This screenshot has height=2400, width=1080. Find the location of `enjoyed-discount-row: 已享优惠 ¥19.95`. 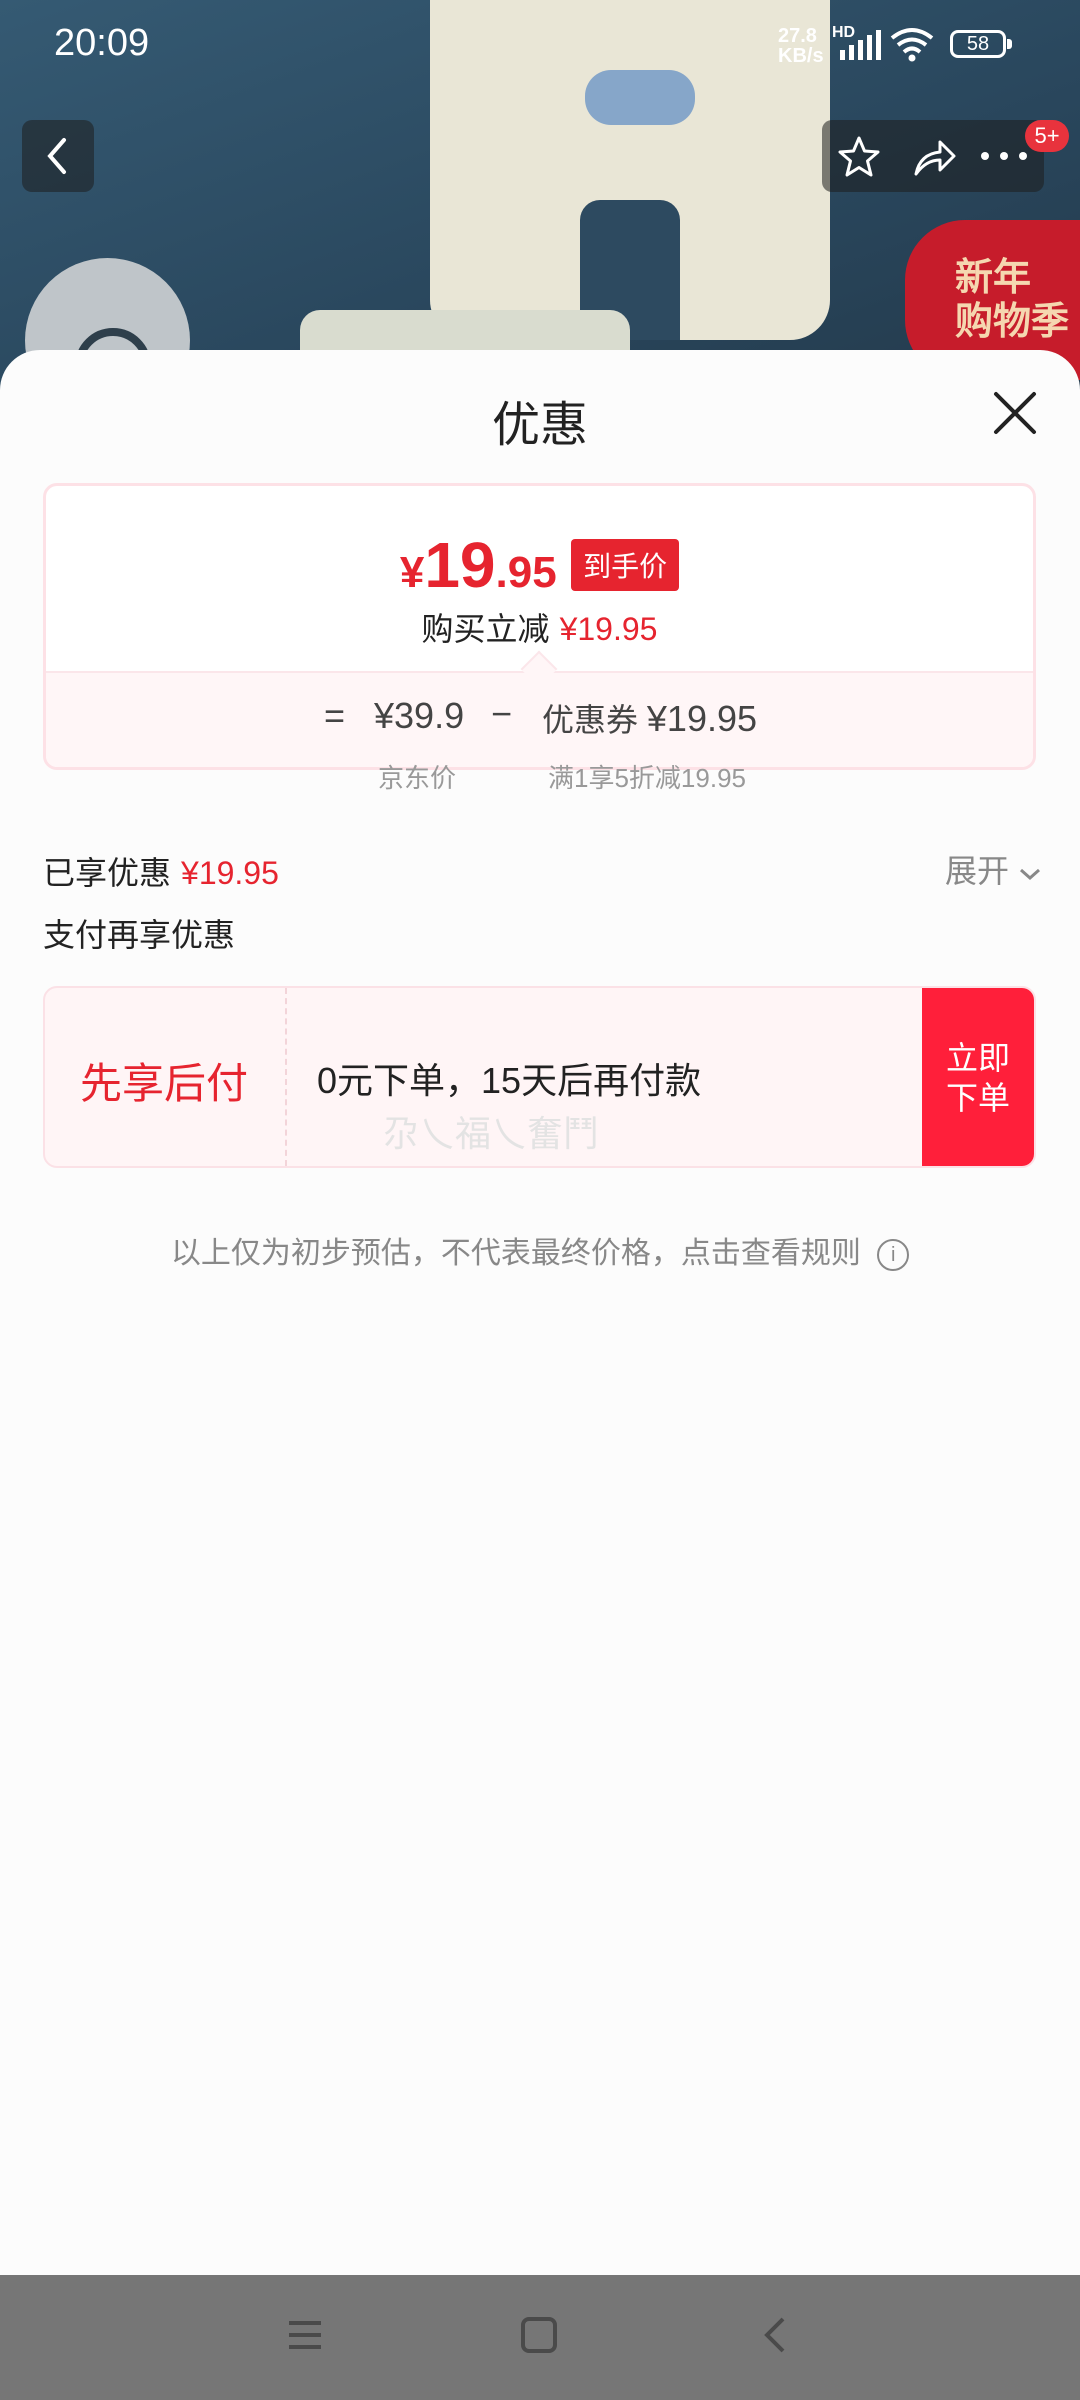

enjoyed-discount-row: 已享优惠 ¥19.95 is located at coordinates (161, 871).